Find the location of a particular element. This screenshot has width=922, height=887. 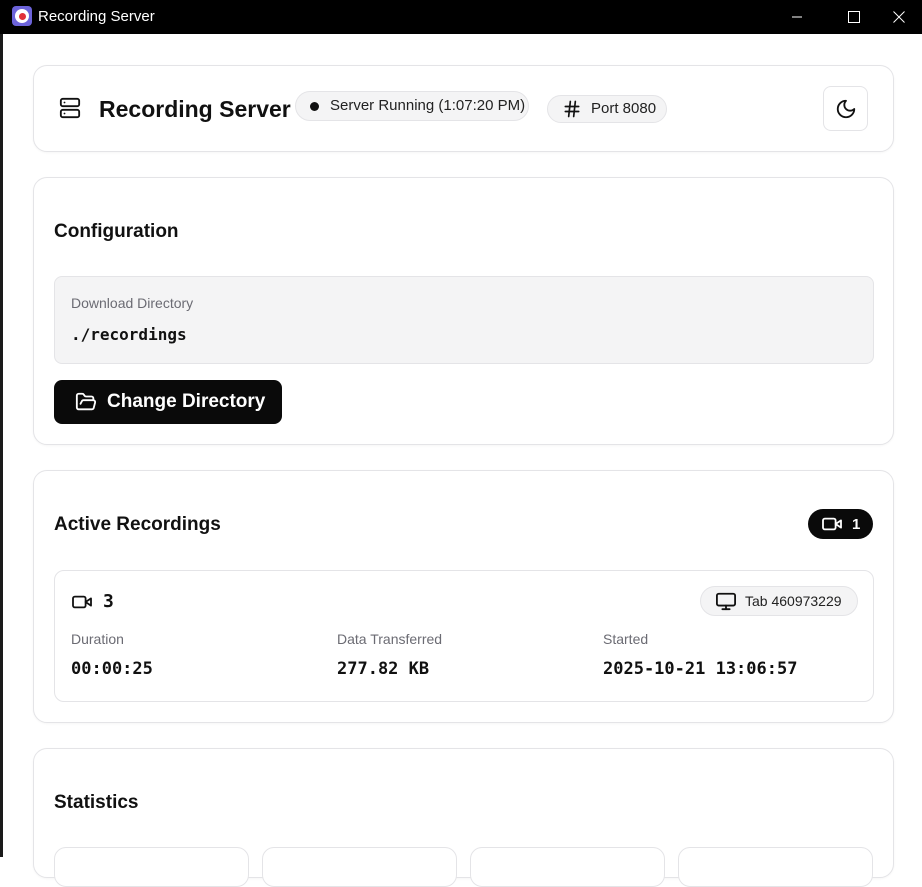

statistics-title: Statistics is located at coordinates (96, 802).